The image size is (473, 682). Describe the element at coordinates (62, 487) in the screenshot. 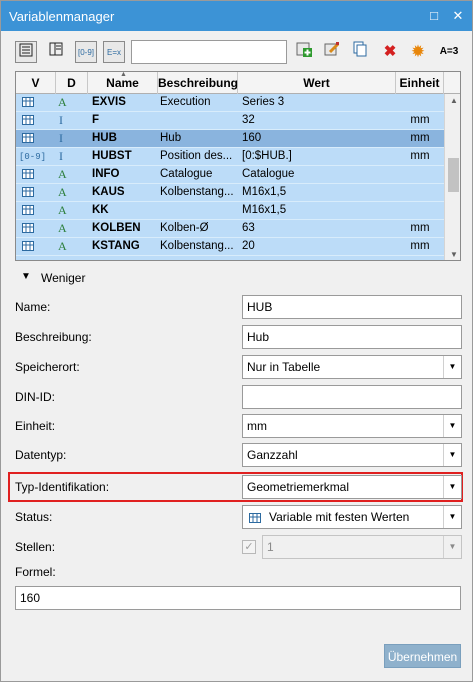

I see `type-identification-label: Typ-Identifikation:` at that location.